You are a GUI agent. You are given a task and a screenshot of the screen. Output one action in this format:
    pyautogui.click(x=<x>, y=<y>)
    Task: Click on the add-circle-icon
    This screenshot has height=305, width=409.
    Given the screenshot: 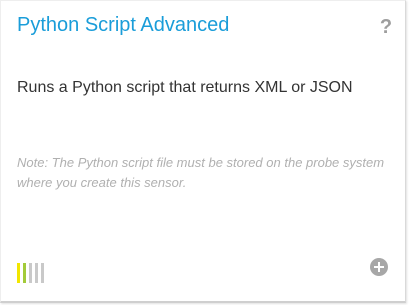 What is the action you would take?
    pyautogui.click(x=379, y=267)
    